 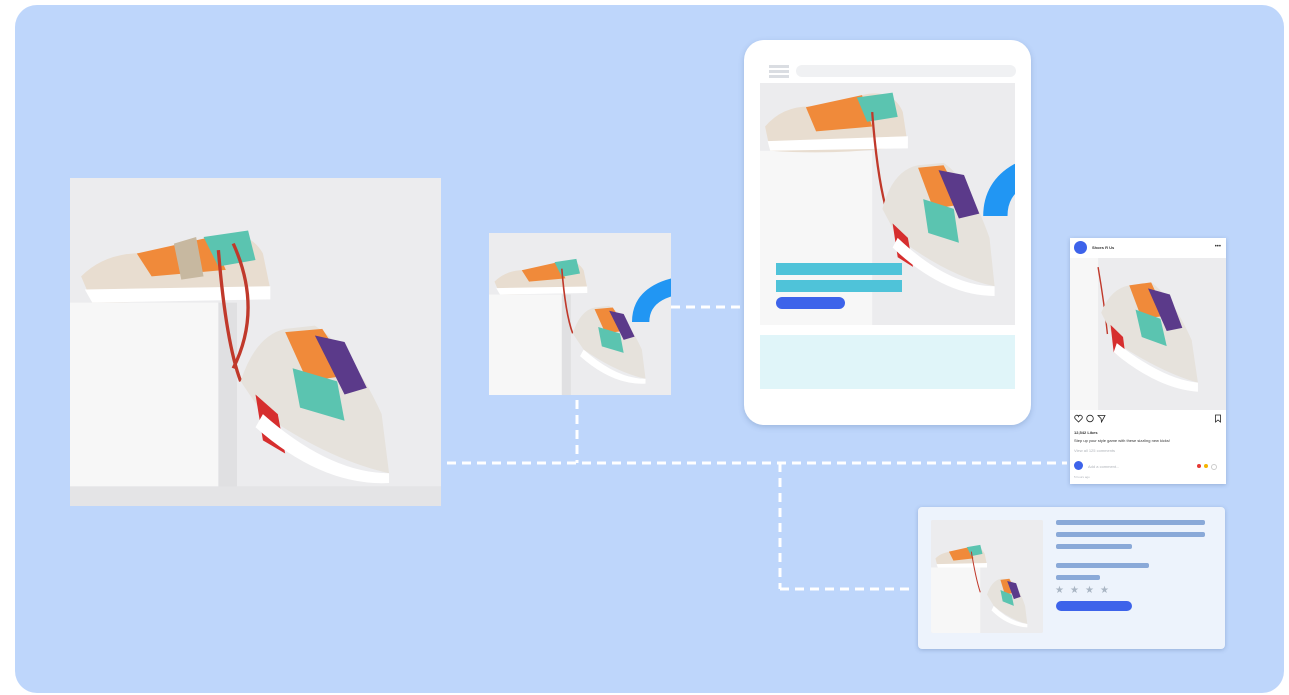 What do you see at coordinates (1199, 466) in the screenshot?
I see `heart-emoji-icon` at bounding box center [1199, 466].